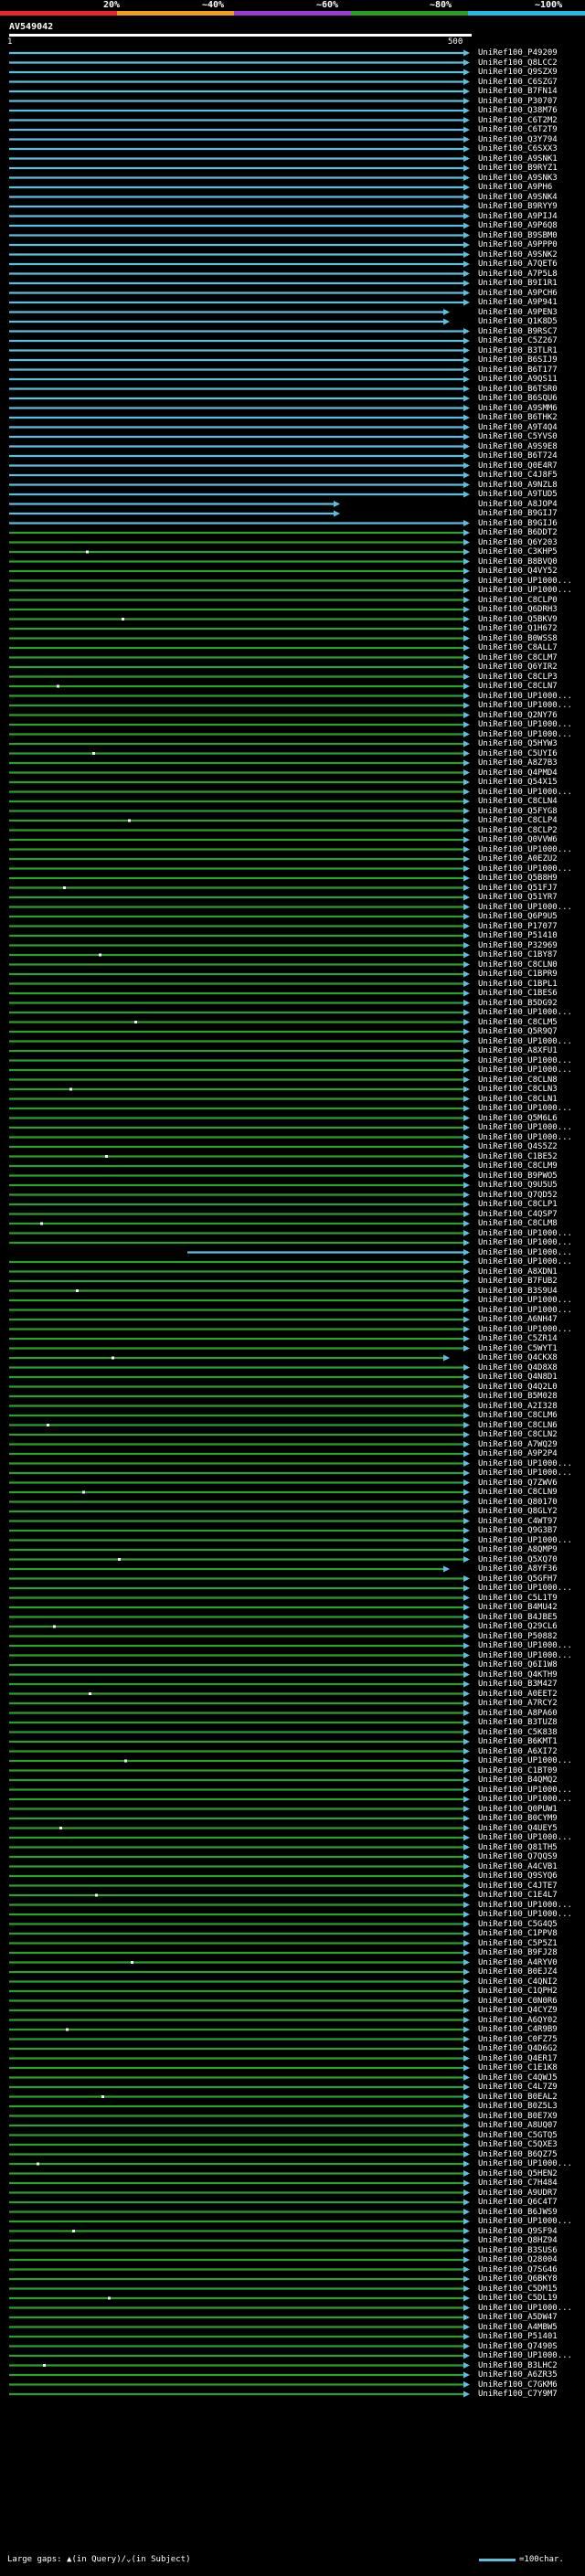  I want to click on hit-label-link: UniRef100_C8CLN1, so click(518, 1099).